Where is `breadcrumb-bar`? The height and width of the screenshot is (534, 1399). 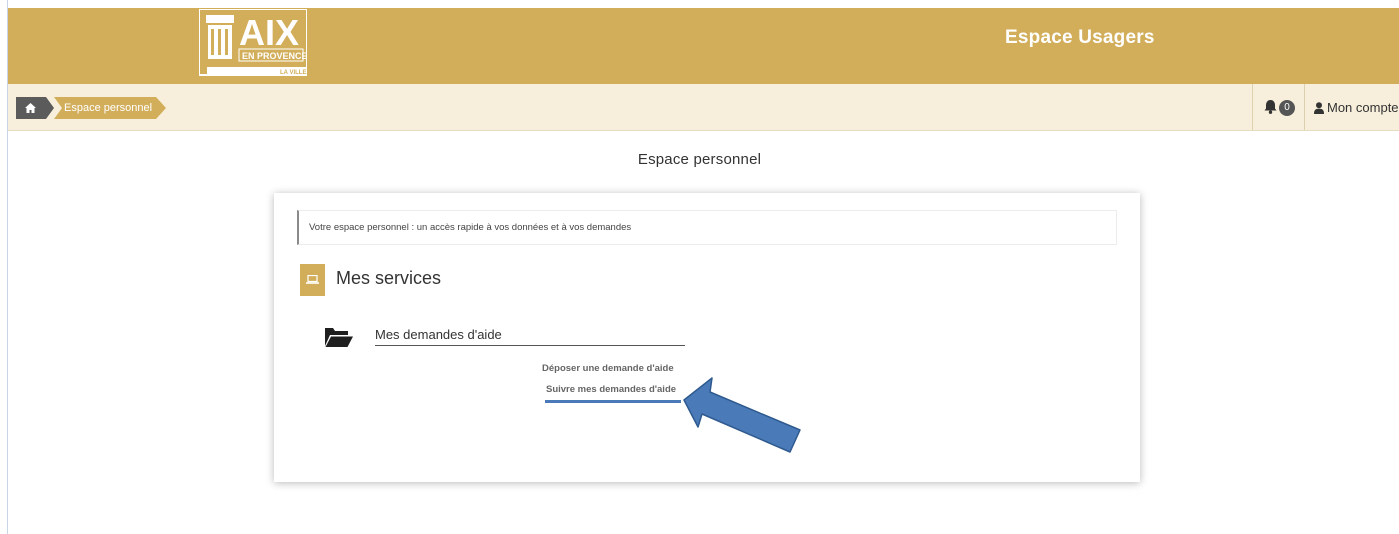 breadcrumb-bar is located at coordinates (703, 107).